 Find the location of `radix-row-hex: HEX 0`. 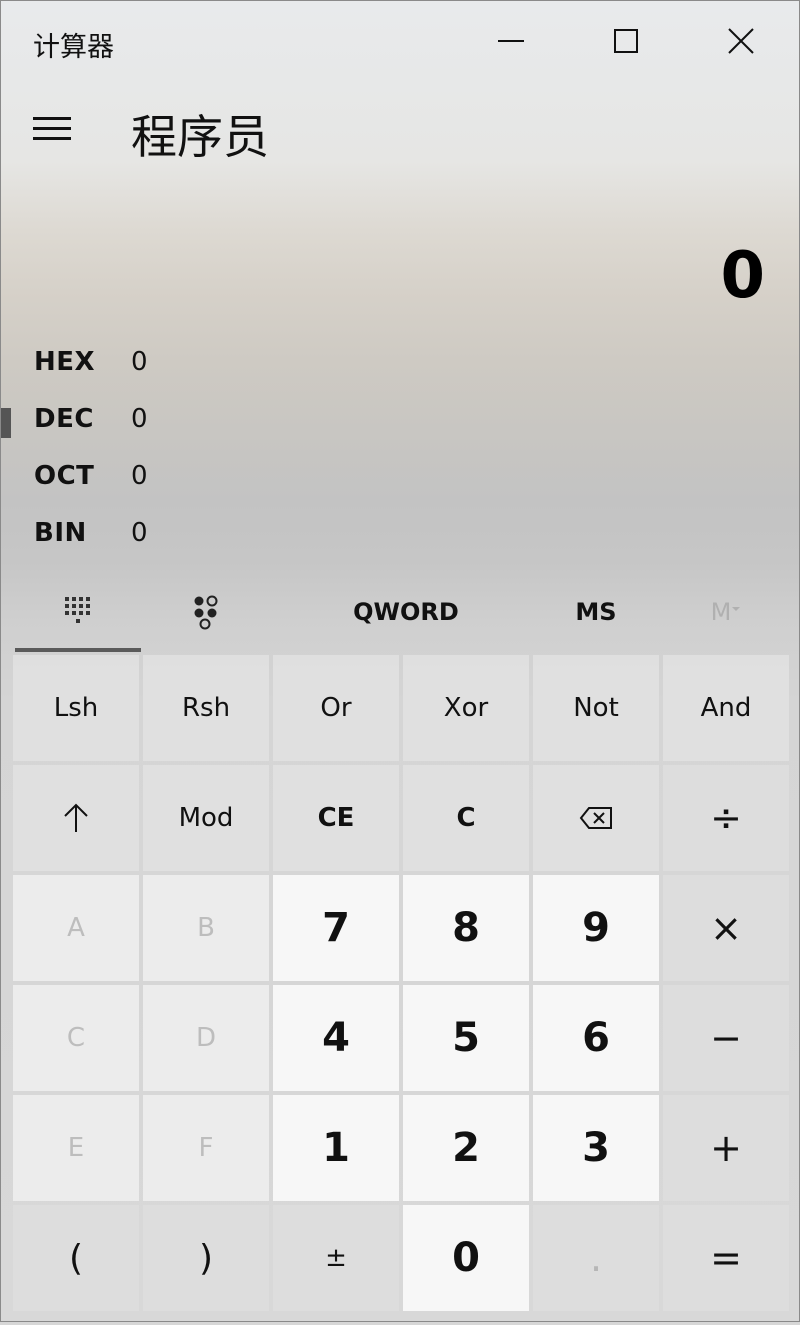

radix-row-hex: HEX 0 is located at coordinates (201, 364).